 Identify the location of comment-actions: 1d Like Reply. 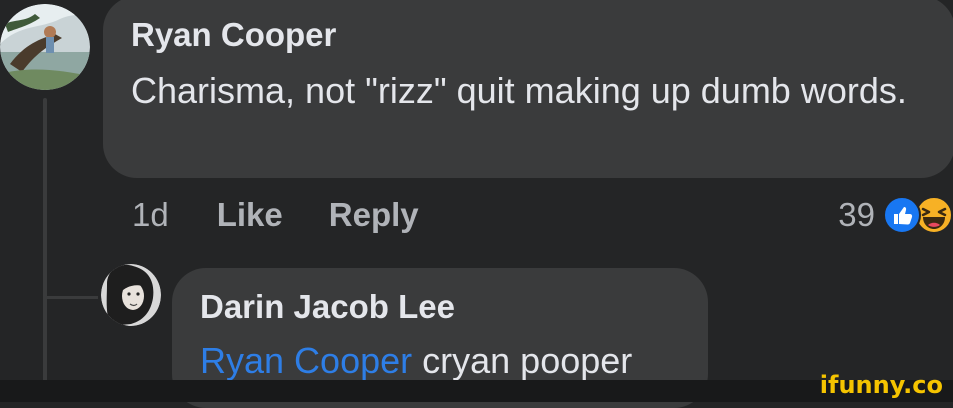
(275, 215).